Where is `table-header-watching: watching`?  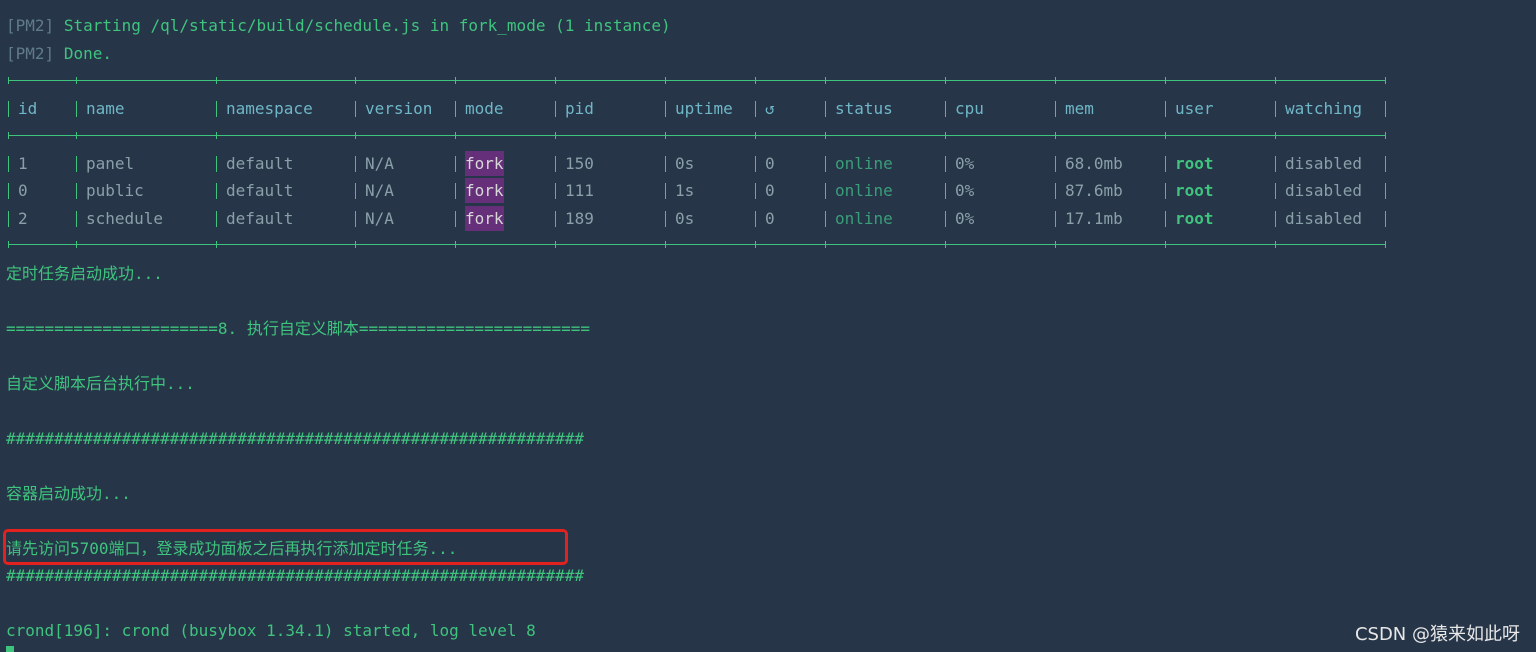 table-header-watching: watching is located at coordinates (1324, 108).